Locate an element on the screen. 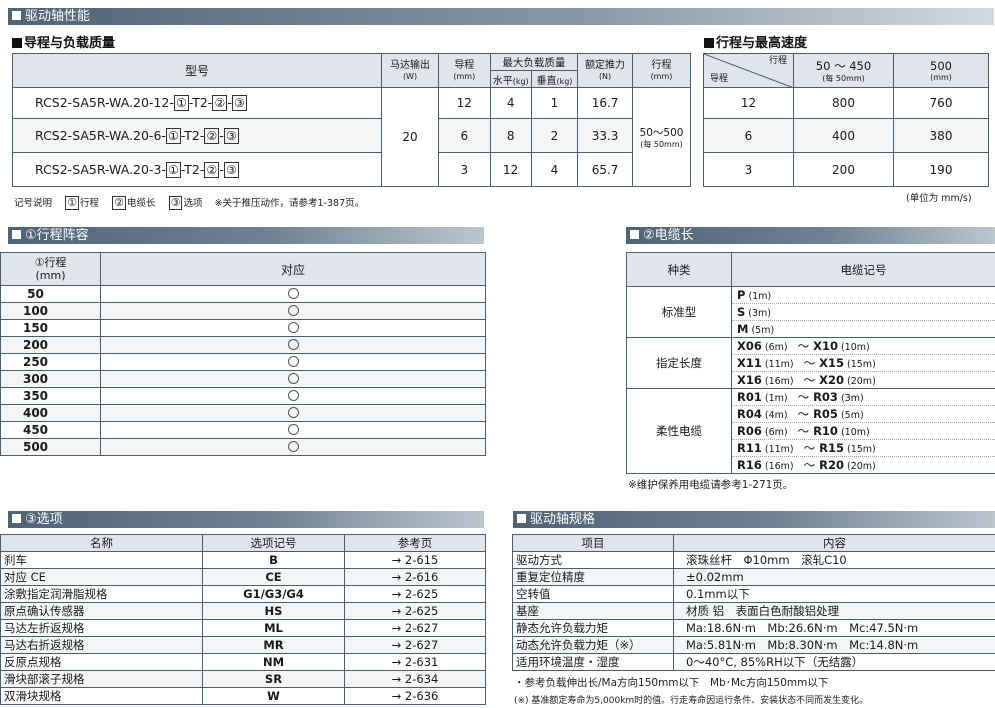  thrust-value: 16.7 is located at coordinates (605, 103).